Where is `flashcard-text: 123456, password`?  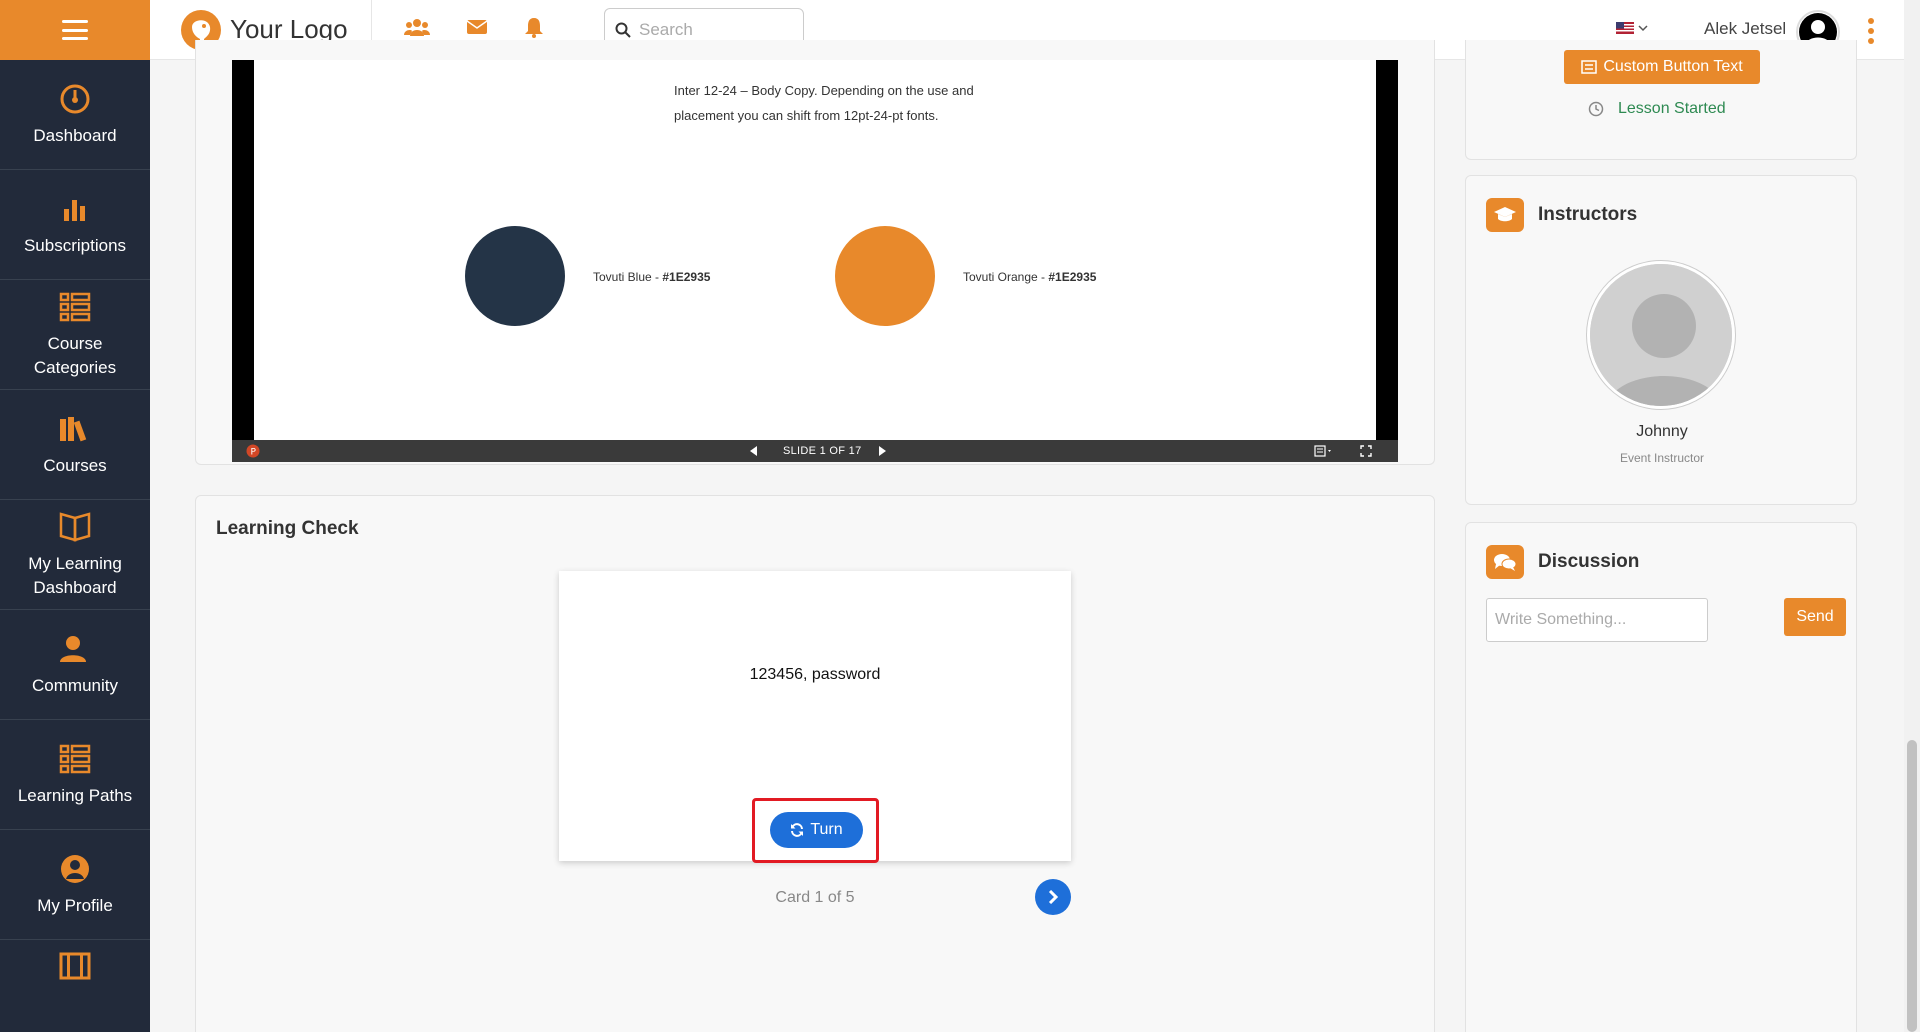 flashcard-text: 123456, password is located at coordinates (815, 674).